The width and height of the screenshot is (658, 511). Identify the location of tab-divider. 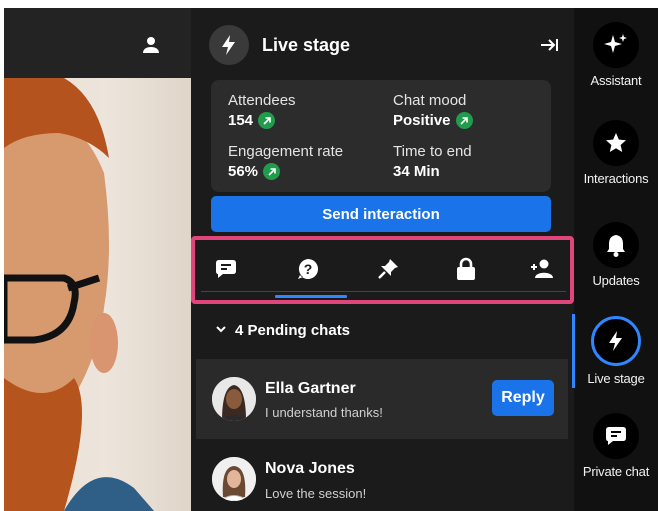
(383, 291).